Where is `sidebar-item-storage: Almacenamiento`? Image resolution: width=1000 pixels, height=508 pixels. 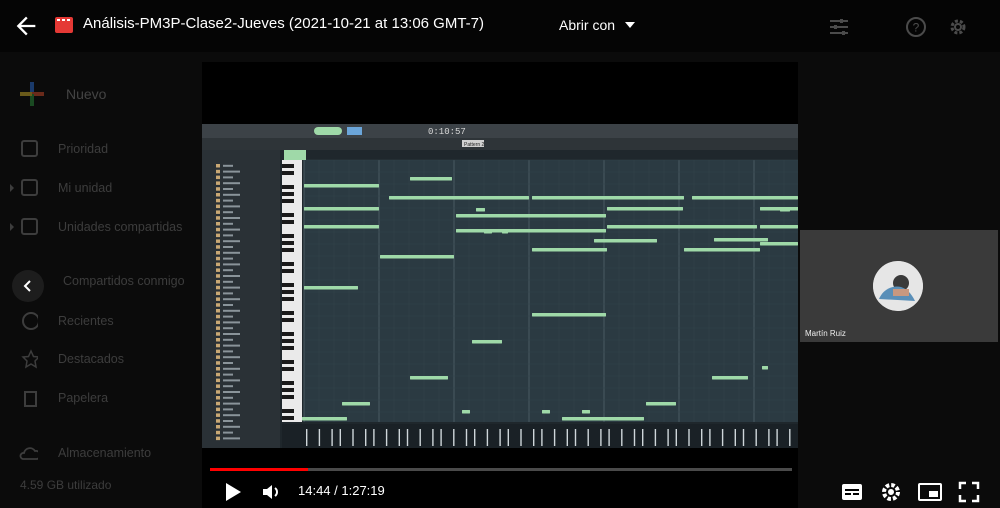 sidebar-item-storage: Almacenamiento is located at coordinates (79, 453).